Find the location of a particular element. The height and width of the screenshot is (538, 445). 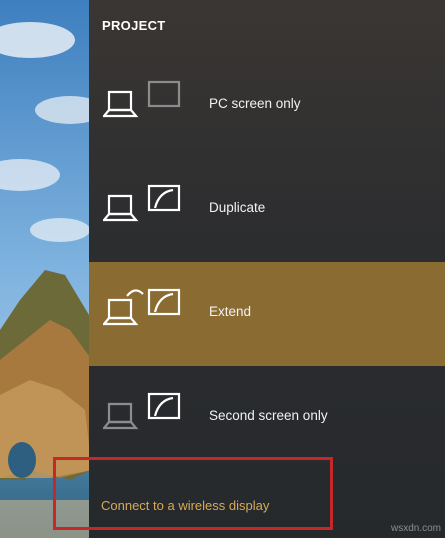

option-label: PC screen only is located at coordinates (255, 103).